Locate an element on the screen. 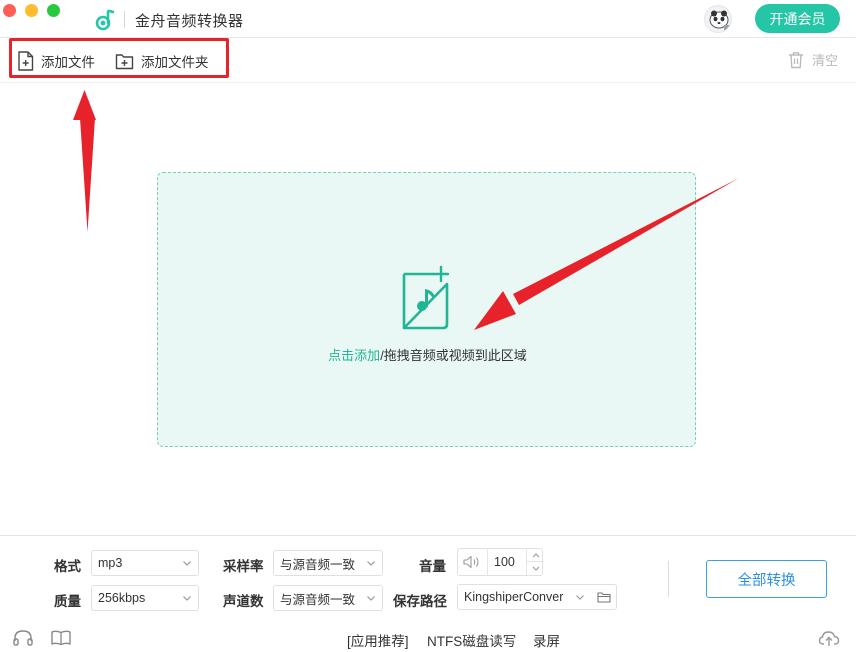  open-vip-button: 开通会员 is located at coordinates (797, 18).